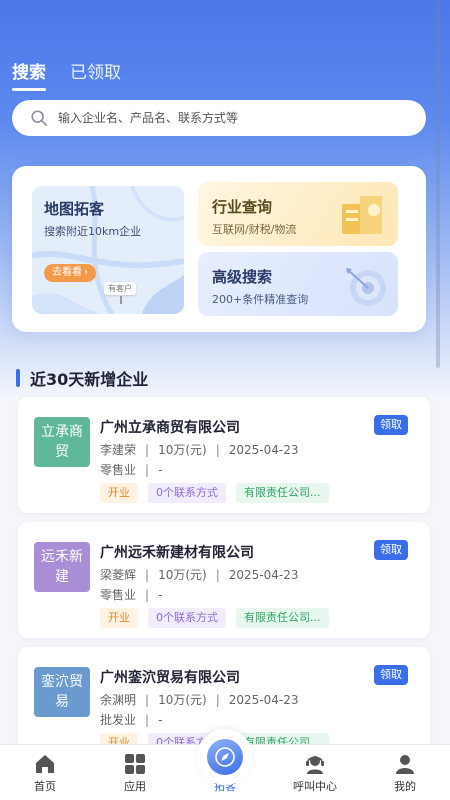 This screenshot has height=800, width=450. I want to click on company-logo: 銮泬贸易, so click(62, 692).